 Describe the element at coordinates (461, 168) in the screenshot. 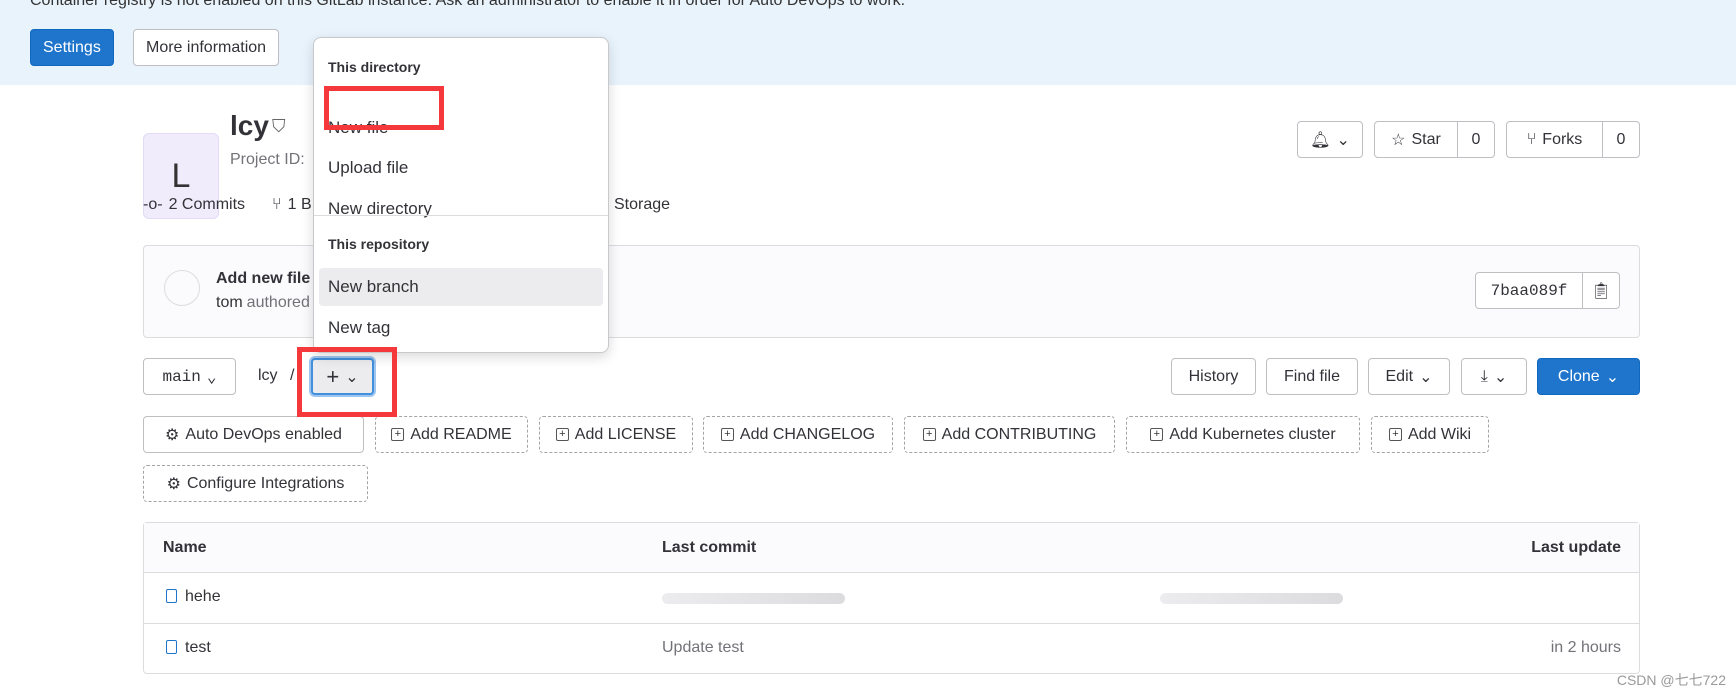

I see `menu-item-upload-file: Upload file` at that location.